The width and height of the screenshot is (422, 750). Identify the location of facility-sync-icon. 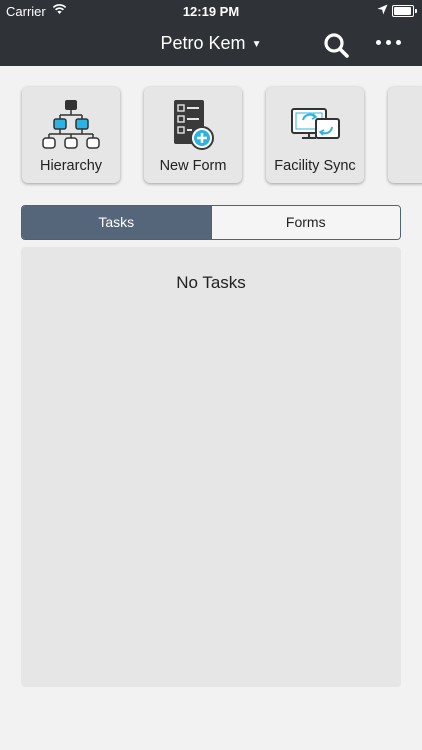
(315, 123).